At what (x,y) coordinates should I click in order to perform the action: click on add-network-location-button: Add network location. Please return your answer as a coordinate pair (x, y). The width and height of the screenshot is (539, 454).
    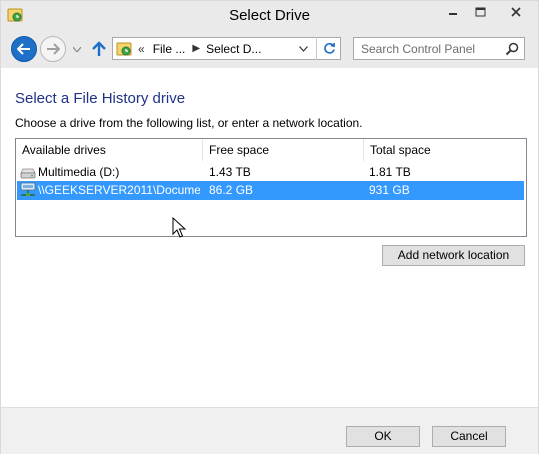
    Looking at the image, I should click on (453, 255).